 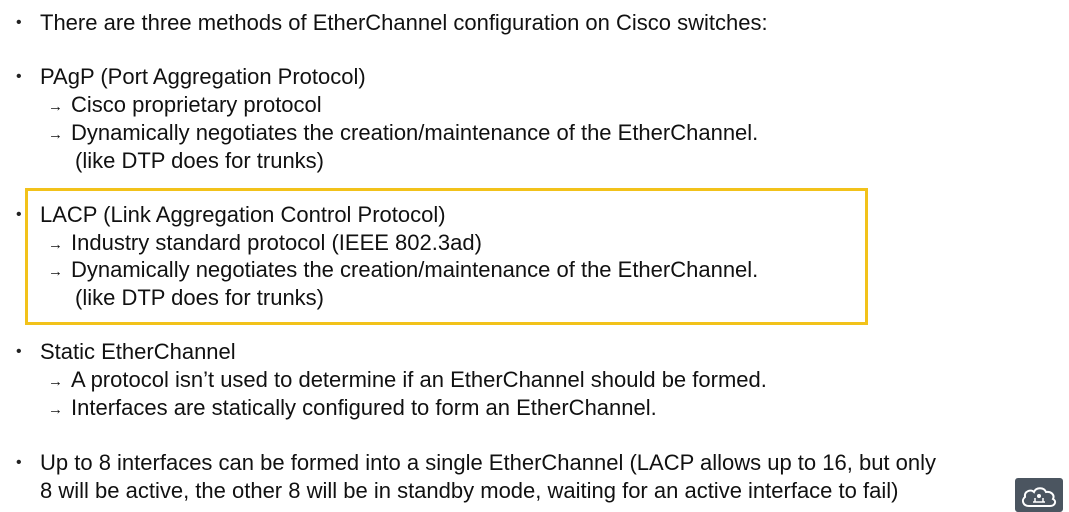 I want to click on lacp-note: (like DTP does for trunks), so click(x=200, y=297).